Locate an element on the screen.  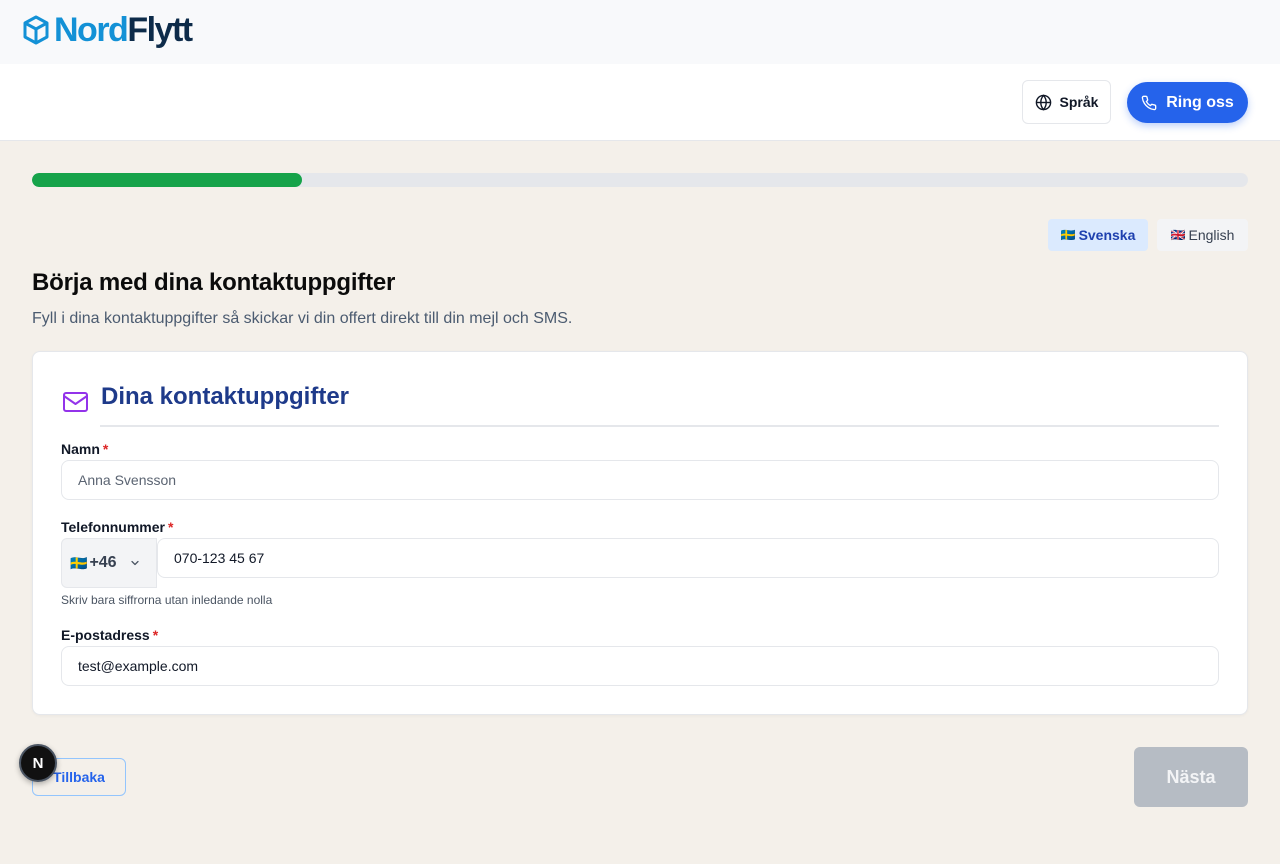
phone-input-value: 070-123 45 67 is located at coordinates (219, 558).